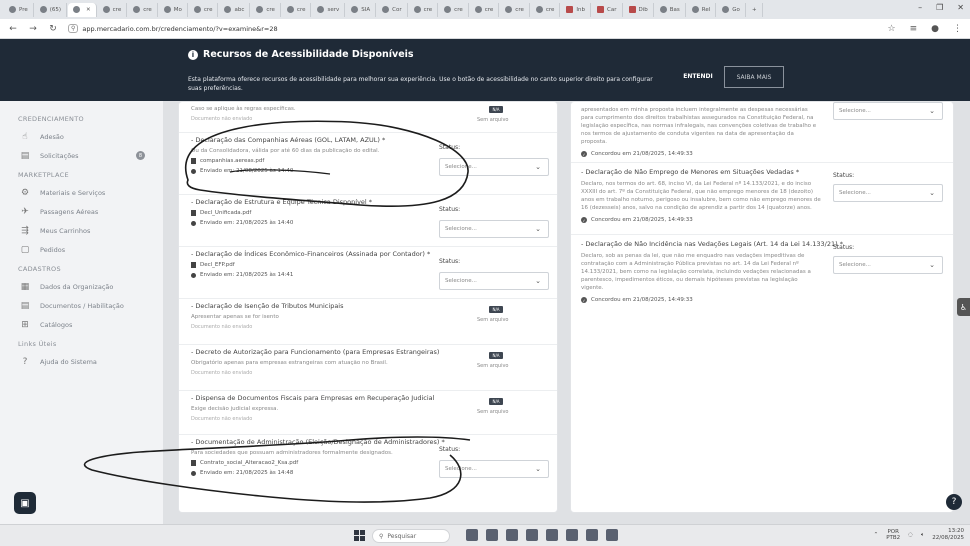  Describe the element at coordinates (361, 9) in the screenshot. I see `browser-tab: SIA` at that location.